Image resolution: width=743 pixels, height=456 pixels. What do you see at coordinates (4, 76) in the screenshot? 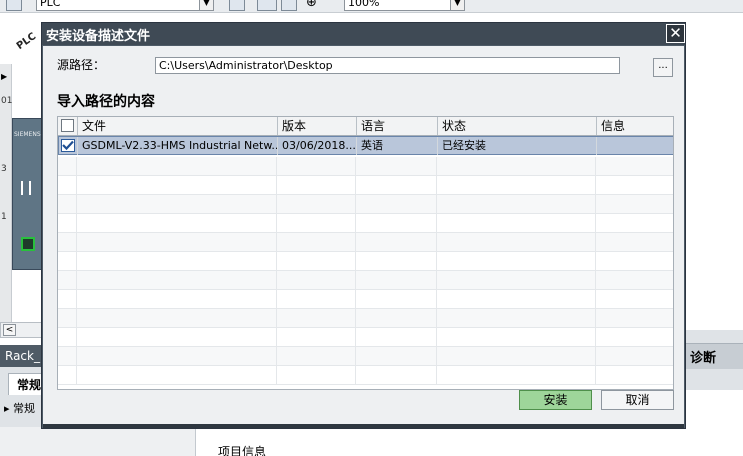
I see `expand-arrow-icon: ▶` at bounding box center [4, 76].